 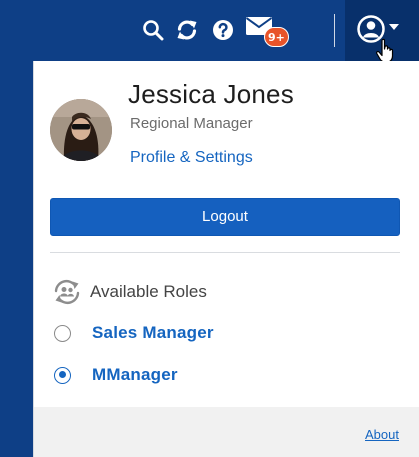 I want to click on about-link: About, so click(x=382, y=434).